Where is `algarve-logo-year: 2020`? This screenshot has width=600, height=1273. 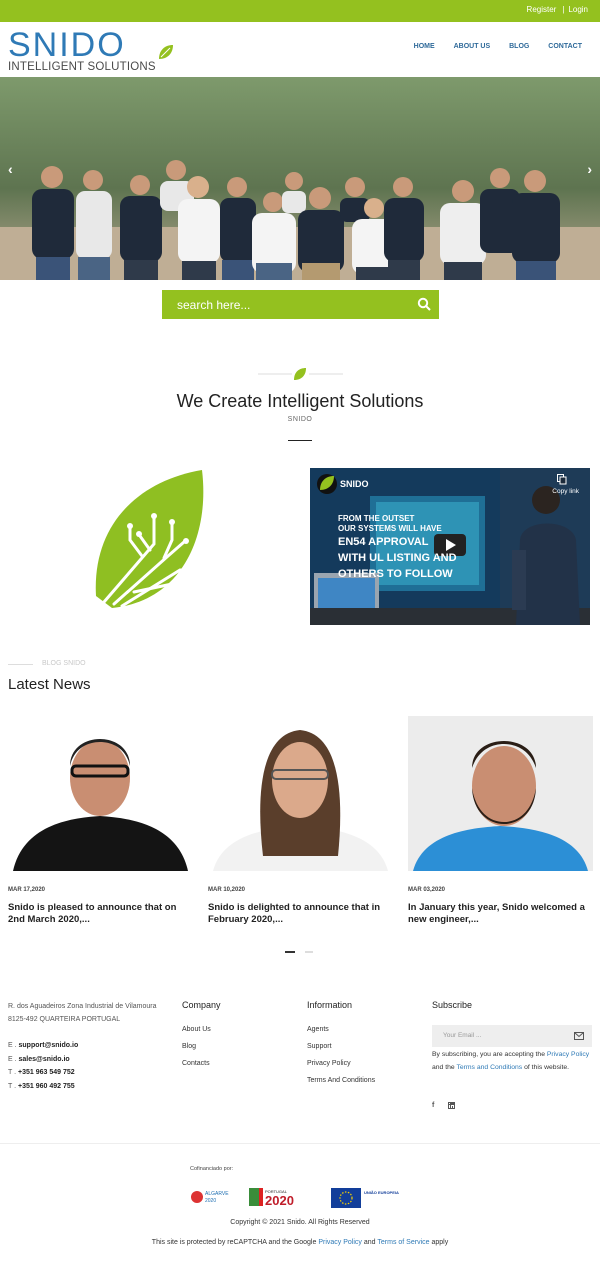 algarve-logo-year: 2020 is located at coordinates (210, 1201).